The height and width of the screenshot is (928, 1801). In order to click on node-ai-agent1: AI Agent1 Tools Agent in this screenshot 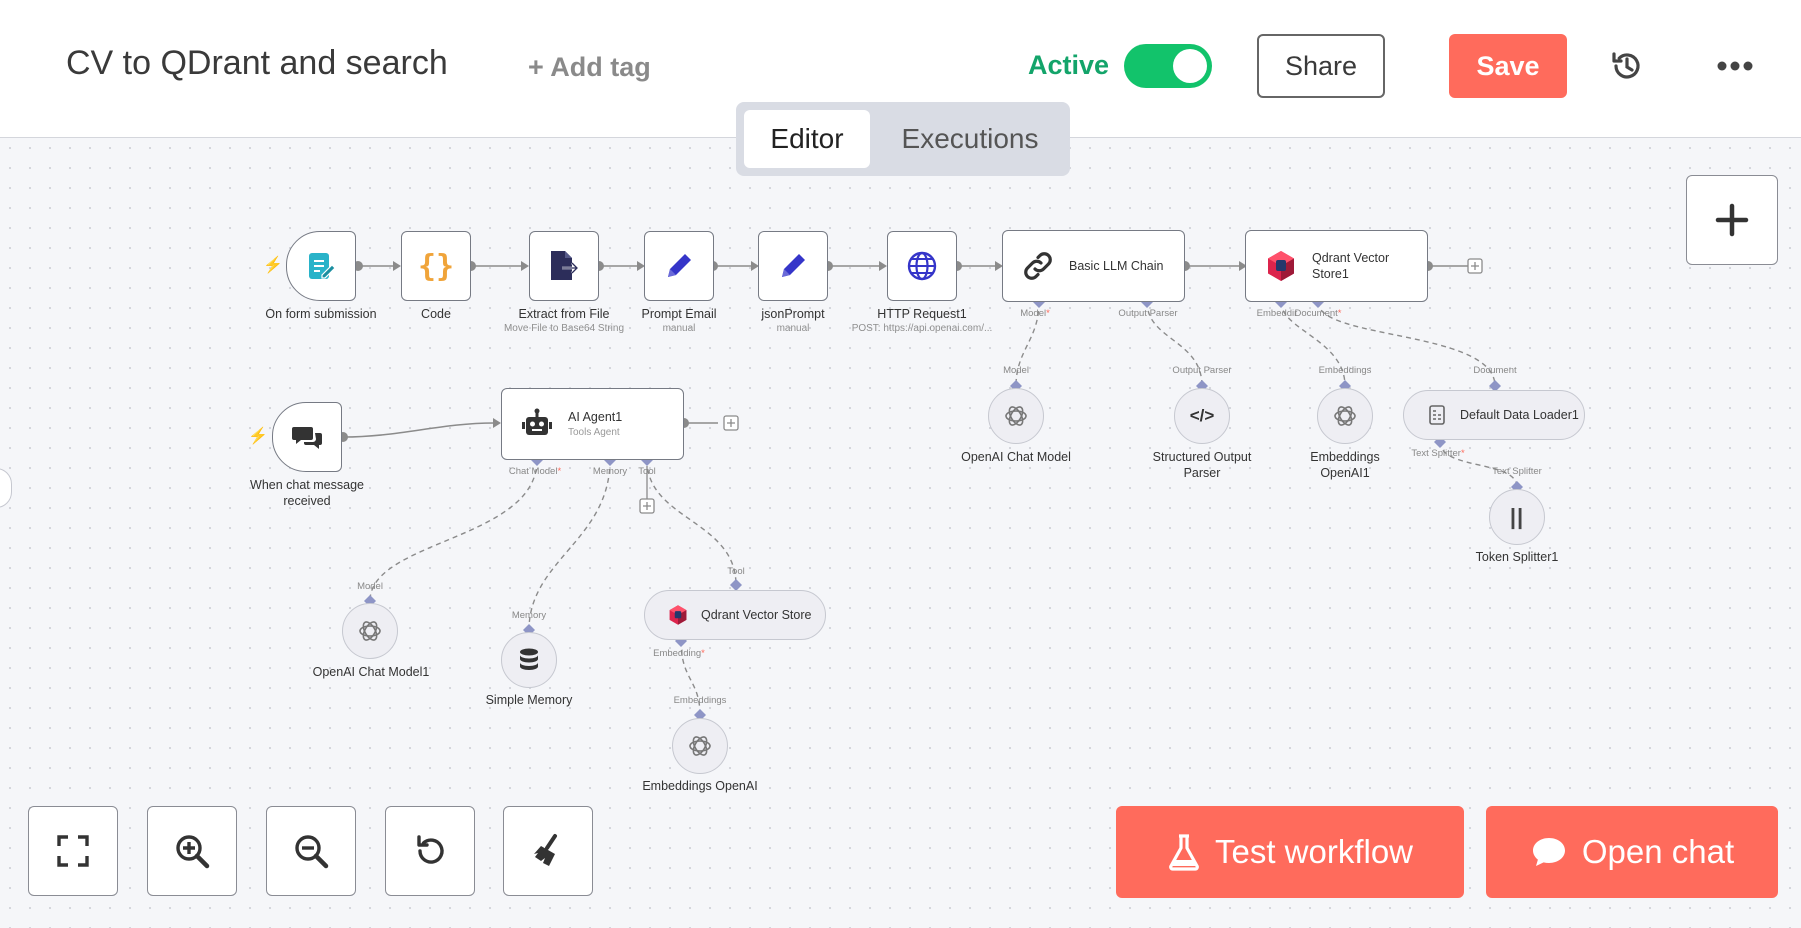, I will do `click(592, 424)`.